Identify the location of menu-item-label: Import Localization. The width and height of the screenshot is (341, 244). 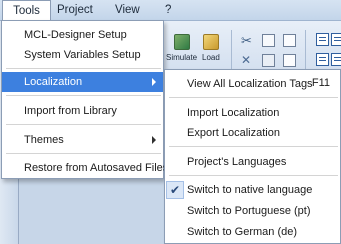
(233, 113).